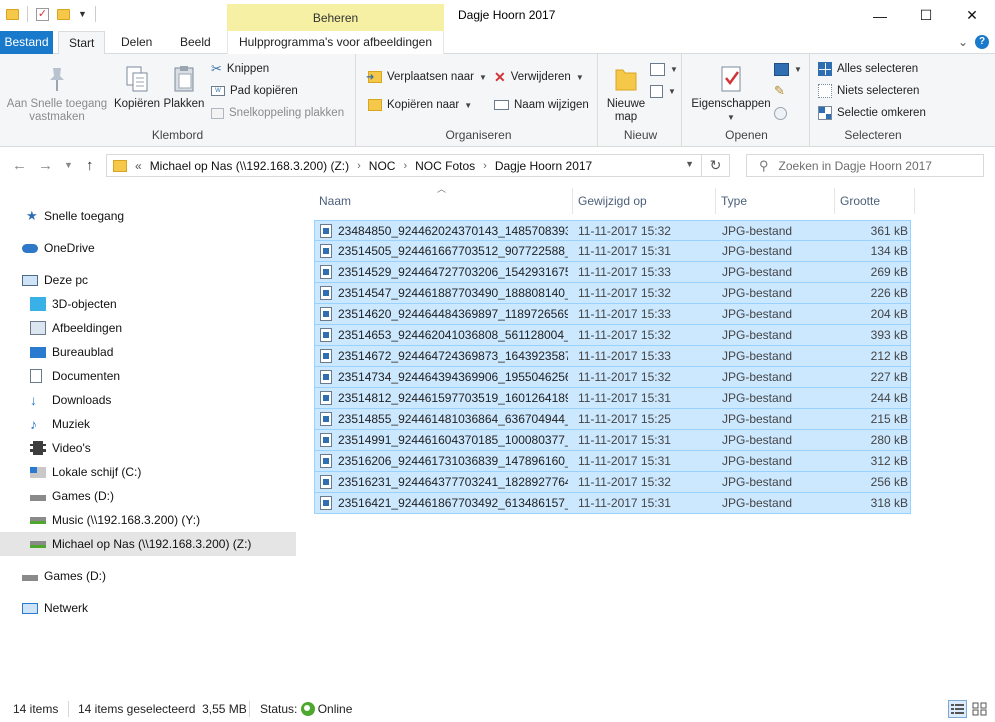  Describe the element at coordinates (249, 166) in the screenshot. I see `breadcrumb-drive: Michael op Nas (\\192.168.3.200) (Z:)` at that location.